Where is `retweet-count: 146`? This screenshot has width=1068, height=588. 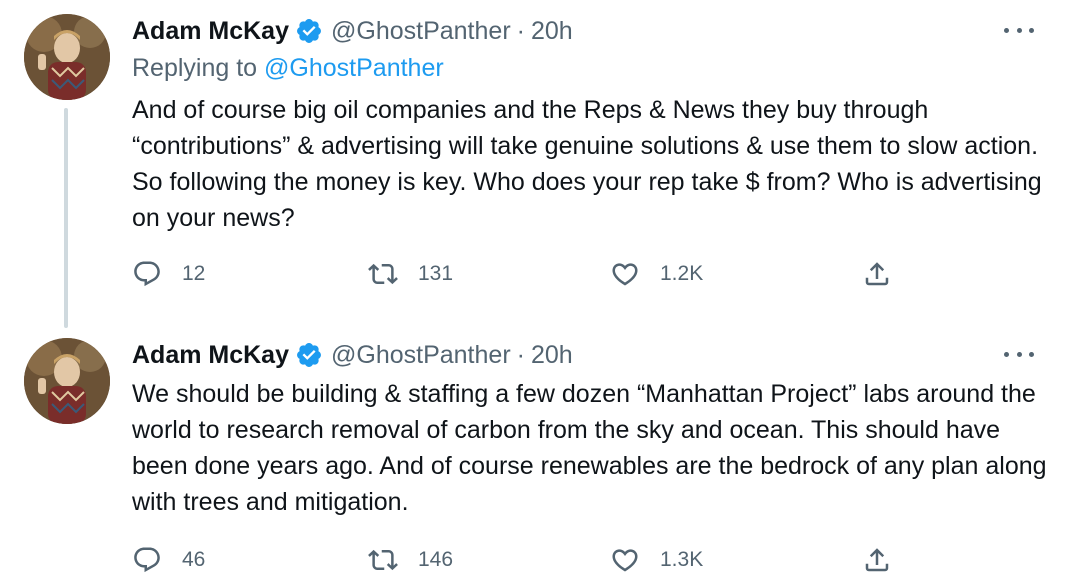
retweet-count: 146 is located at coordinates (436, 559).